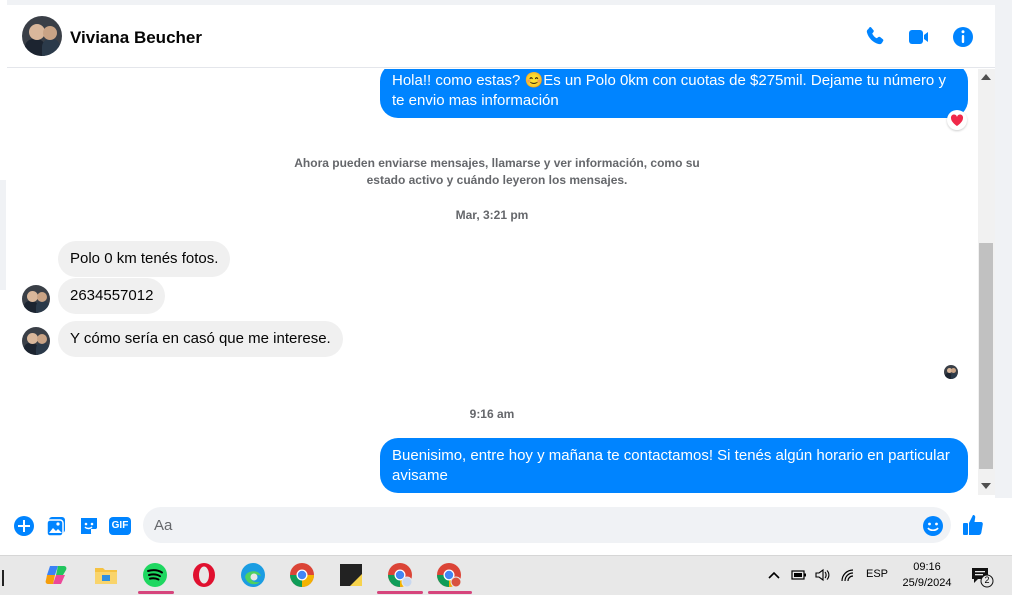 The height and width of the screenshot is (595, 1012). Describe the element at coordinates (42, 36) in the screenshot. I see `contact-avatar` at that location.